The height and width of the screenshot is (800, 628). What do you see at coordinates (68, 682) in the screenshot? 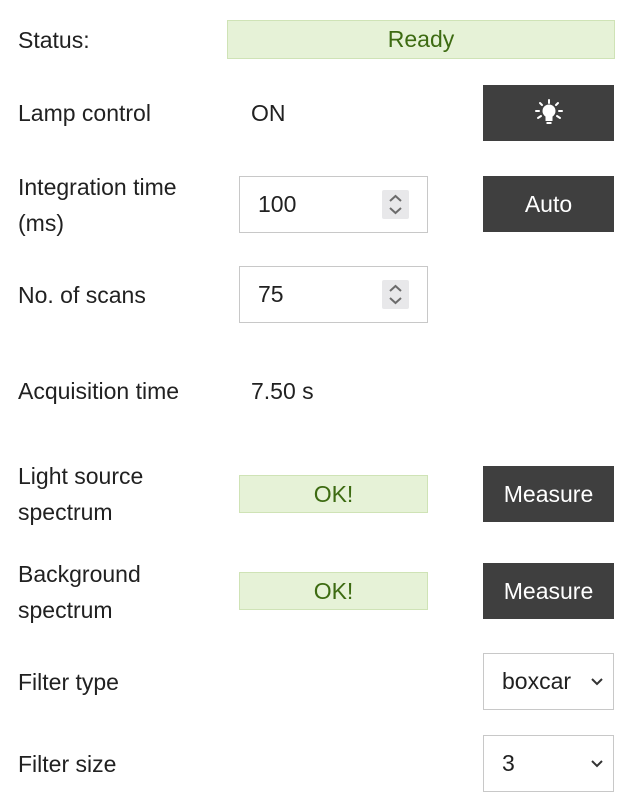
I see `filter-type-label: Filter type` at bounding box center [68, 682].